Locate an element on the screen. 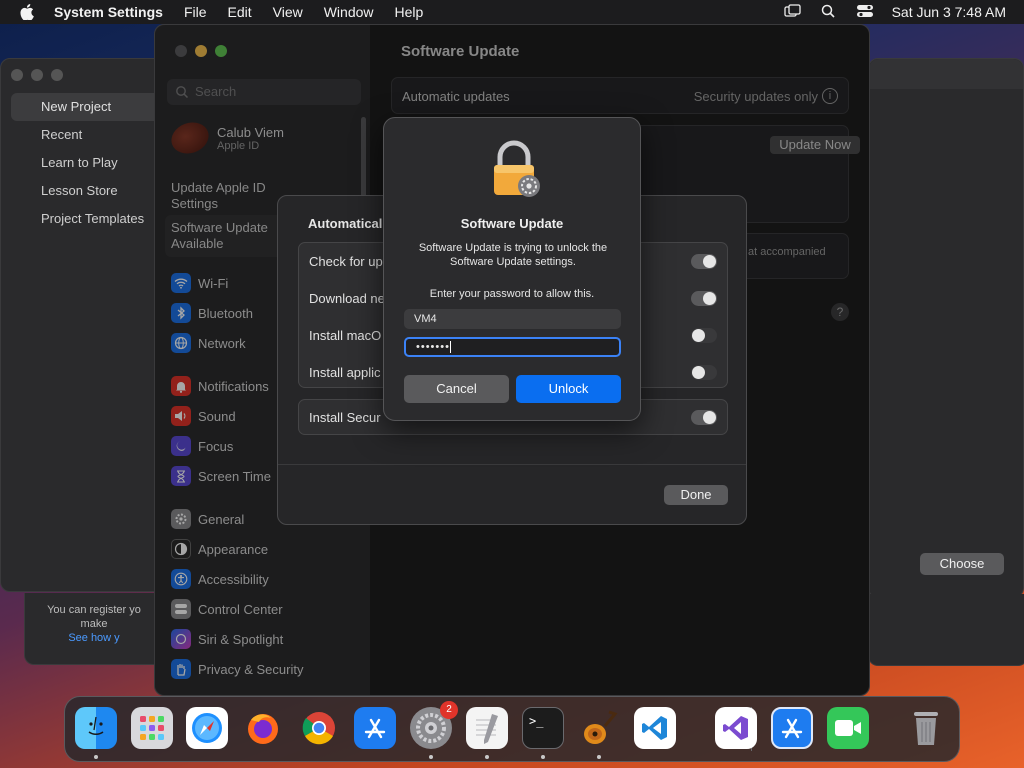 This screenshot has width=1024, height=768. cancel-button: Cancel is located at coordinates (456, 389).